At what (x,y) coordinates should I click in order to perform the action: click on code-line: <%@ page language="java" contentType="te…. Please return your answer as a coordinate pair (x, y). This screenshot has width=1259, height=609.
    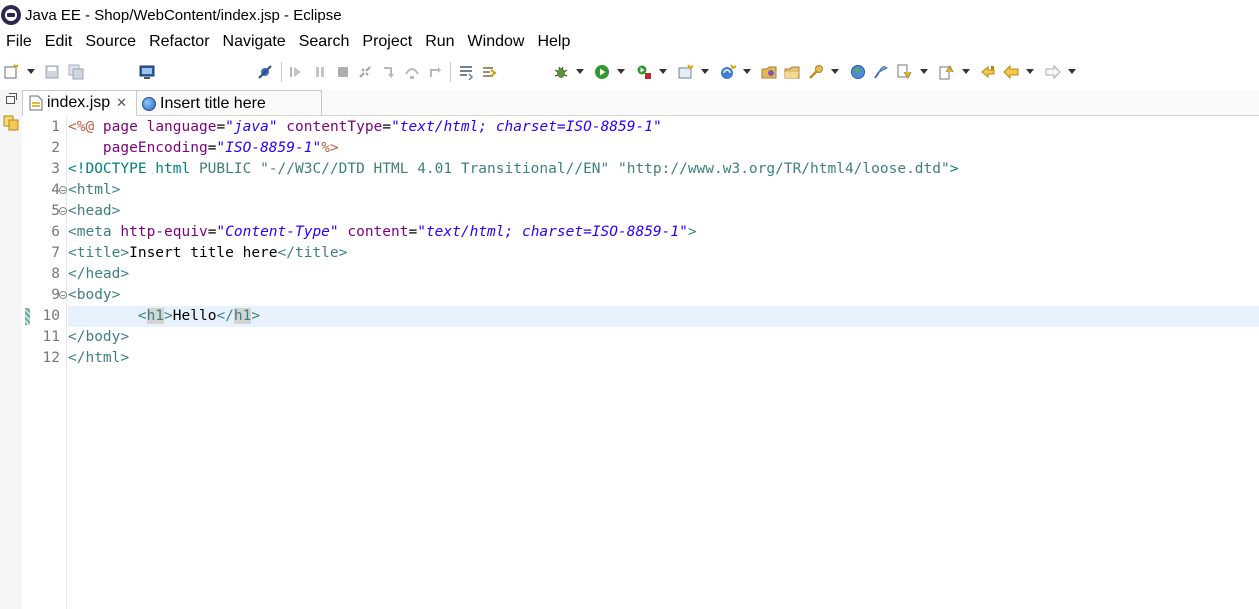
    Looking at the image, I should click on (365, 127).